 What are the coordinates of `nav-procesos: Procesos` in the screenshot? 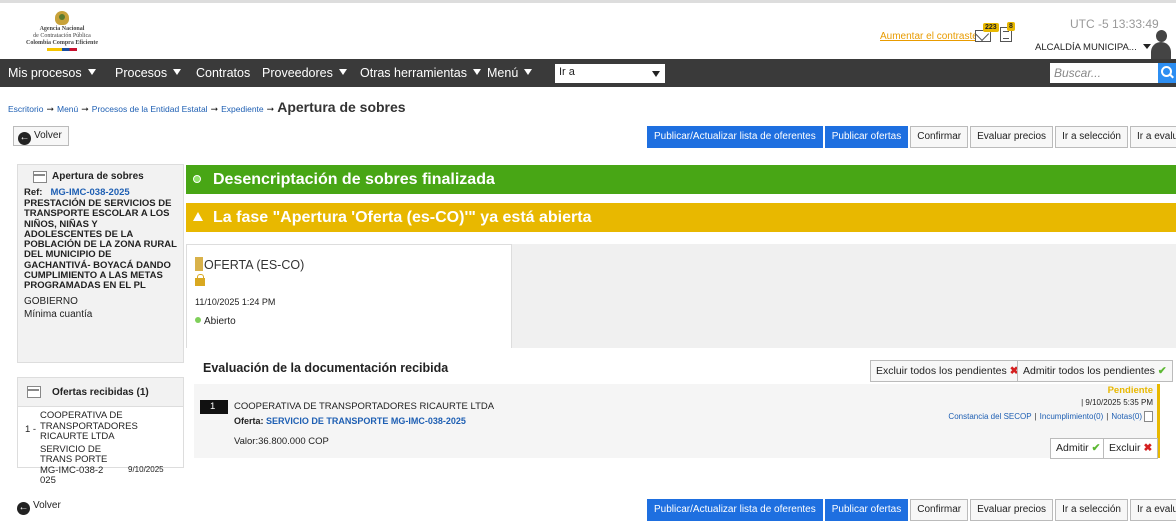 It's located at (148, 73).